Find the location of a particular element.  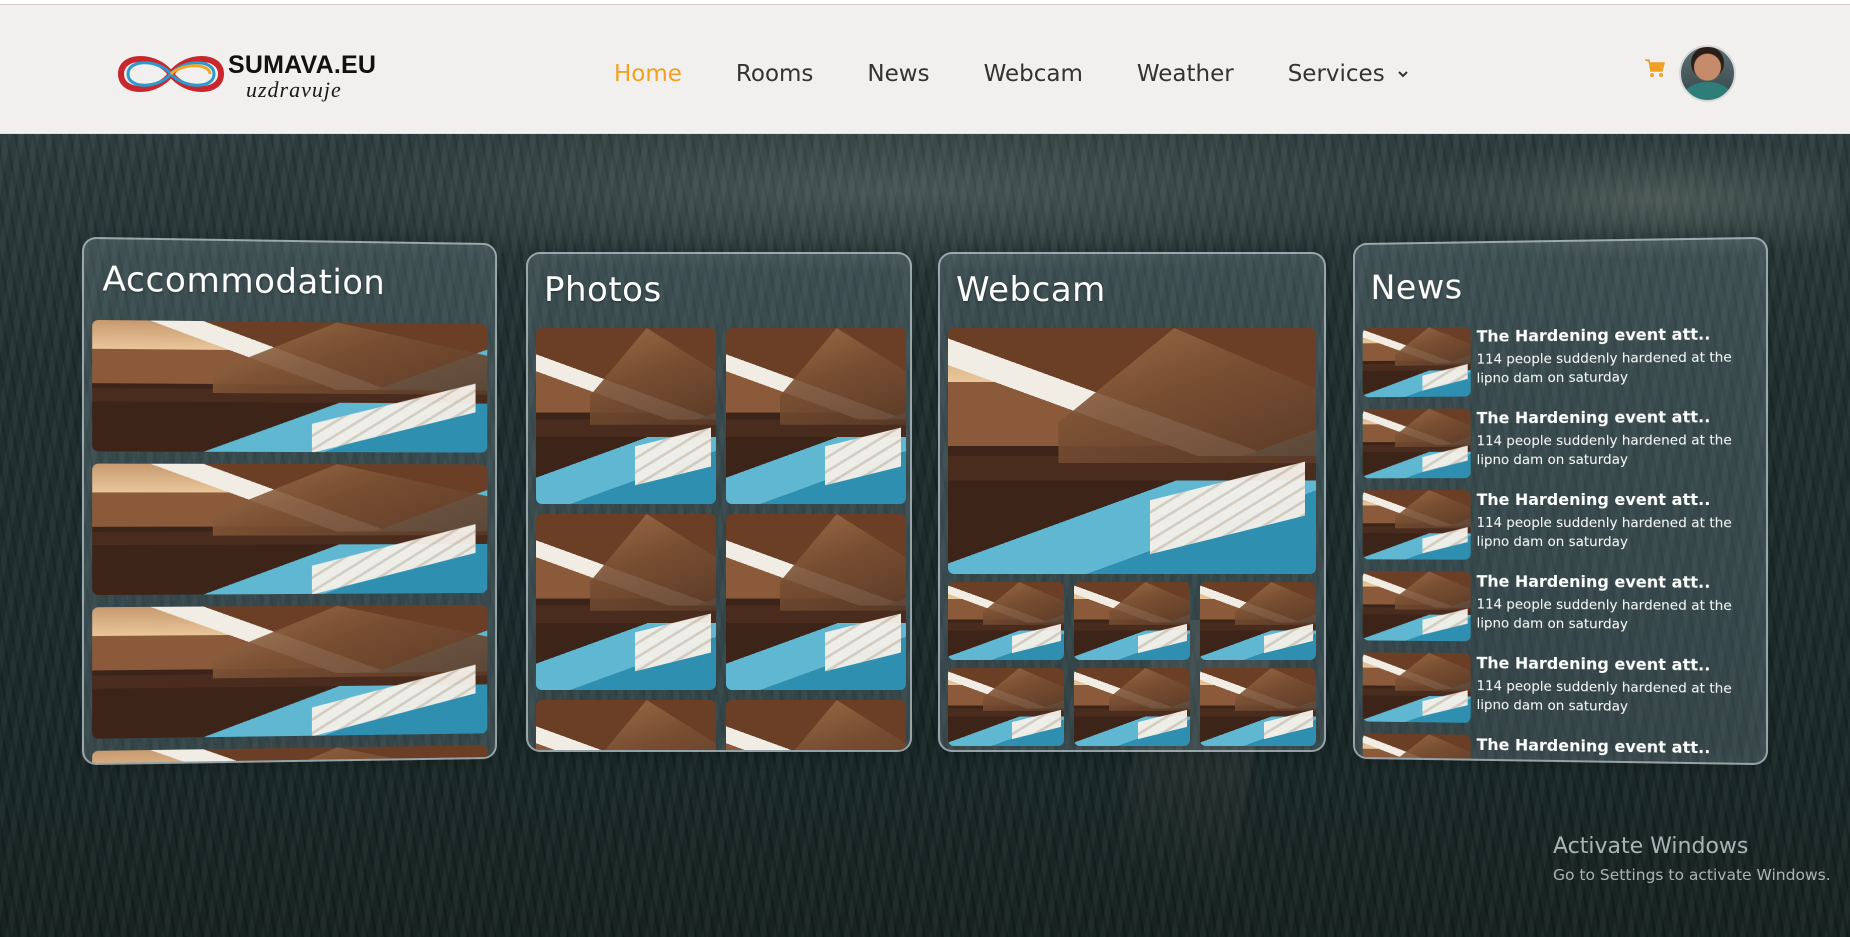

webcam-card: Webcam is located at coordinates (1132, 502).